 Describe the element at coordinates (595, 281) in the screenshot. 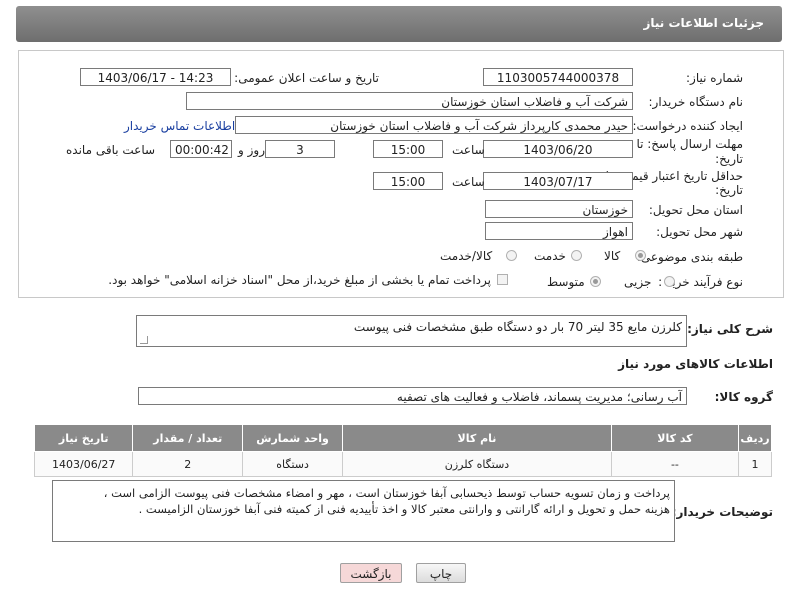

I see `process-medium-radio` at that location.